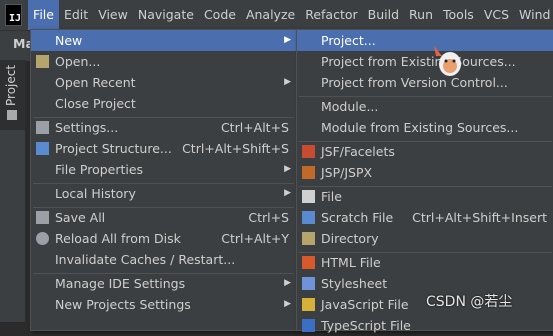 This screenshot has height=336, width=553. I want to click on new-item-stylesheet: Stylesheet, so click(425, 283).